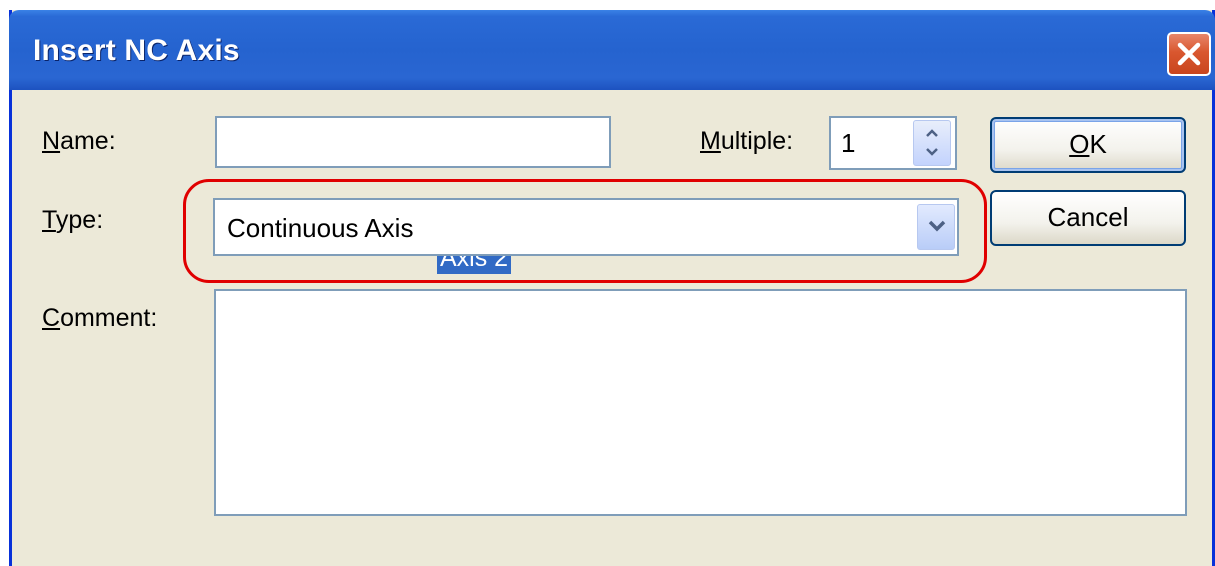 The image size is (1215, 566). I want to click on close-icon, so click(1189, 54).